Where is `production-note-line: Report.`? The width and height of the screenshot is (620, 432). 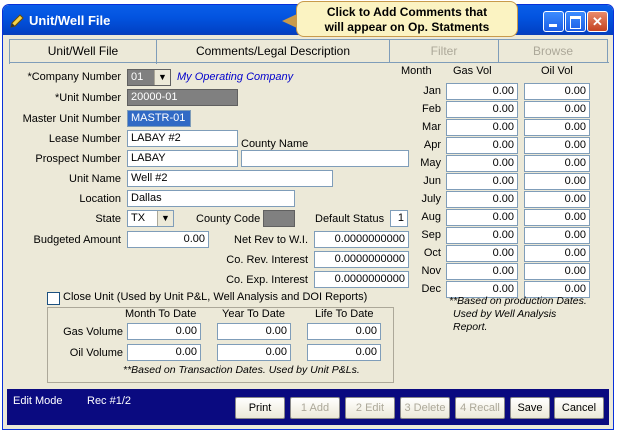 production-note-line: Report. is located at coordinates (470, 327).